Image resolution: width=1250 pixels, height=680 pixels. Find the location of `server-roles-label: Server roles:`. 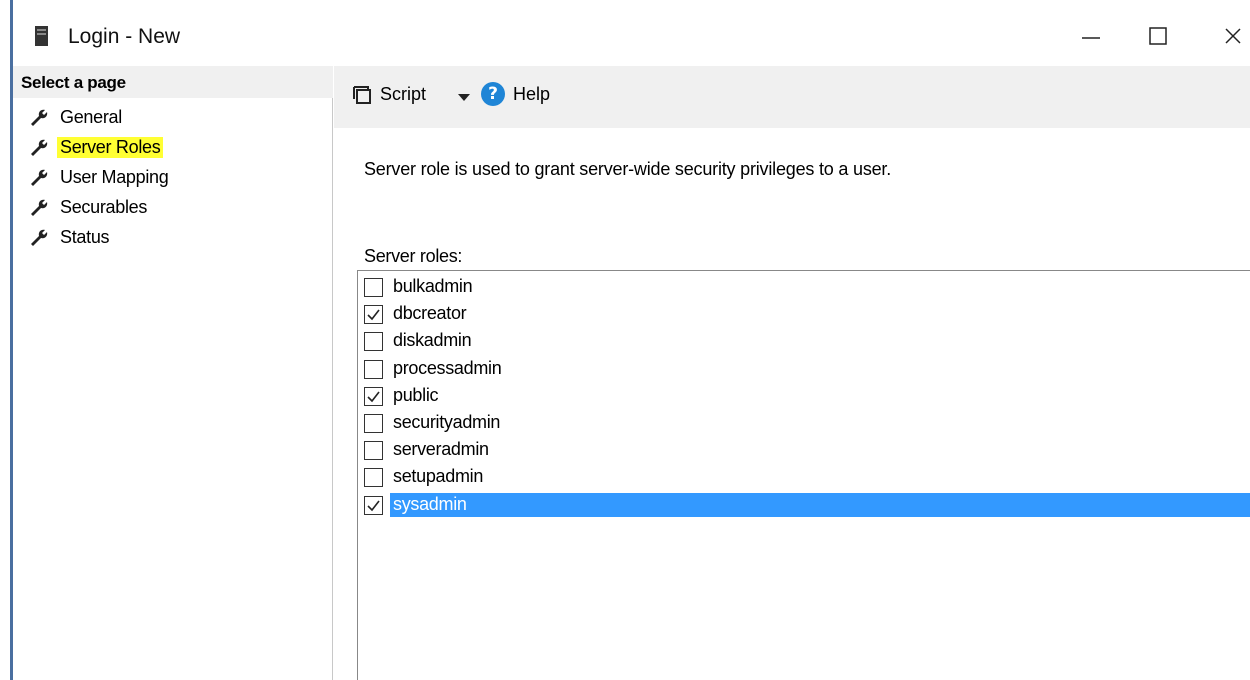

server-roles-label: Server roles: is located at coordinates (413, 256).